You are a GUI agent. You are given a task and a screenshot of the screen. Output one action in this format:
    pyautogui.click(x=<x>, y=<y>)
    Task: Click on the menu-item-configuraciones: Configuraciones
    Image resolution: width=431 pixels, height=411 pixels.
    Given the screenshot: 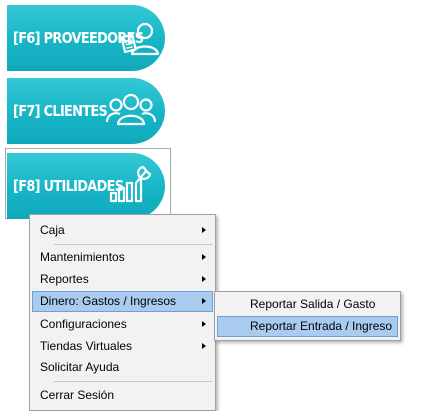 What is the action you would take?
    pyautogui.click(x=122, y=324)
    